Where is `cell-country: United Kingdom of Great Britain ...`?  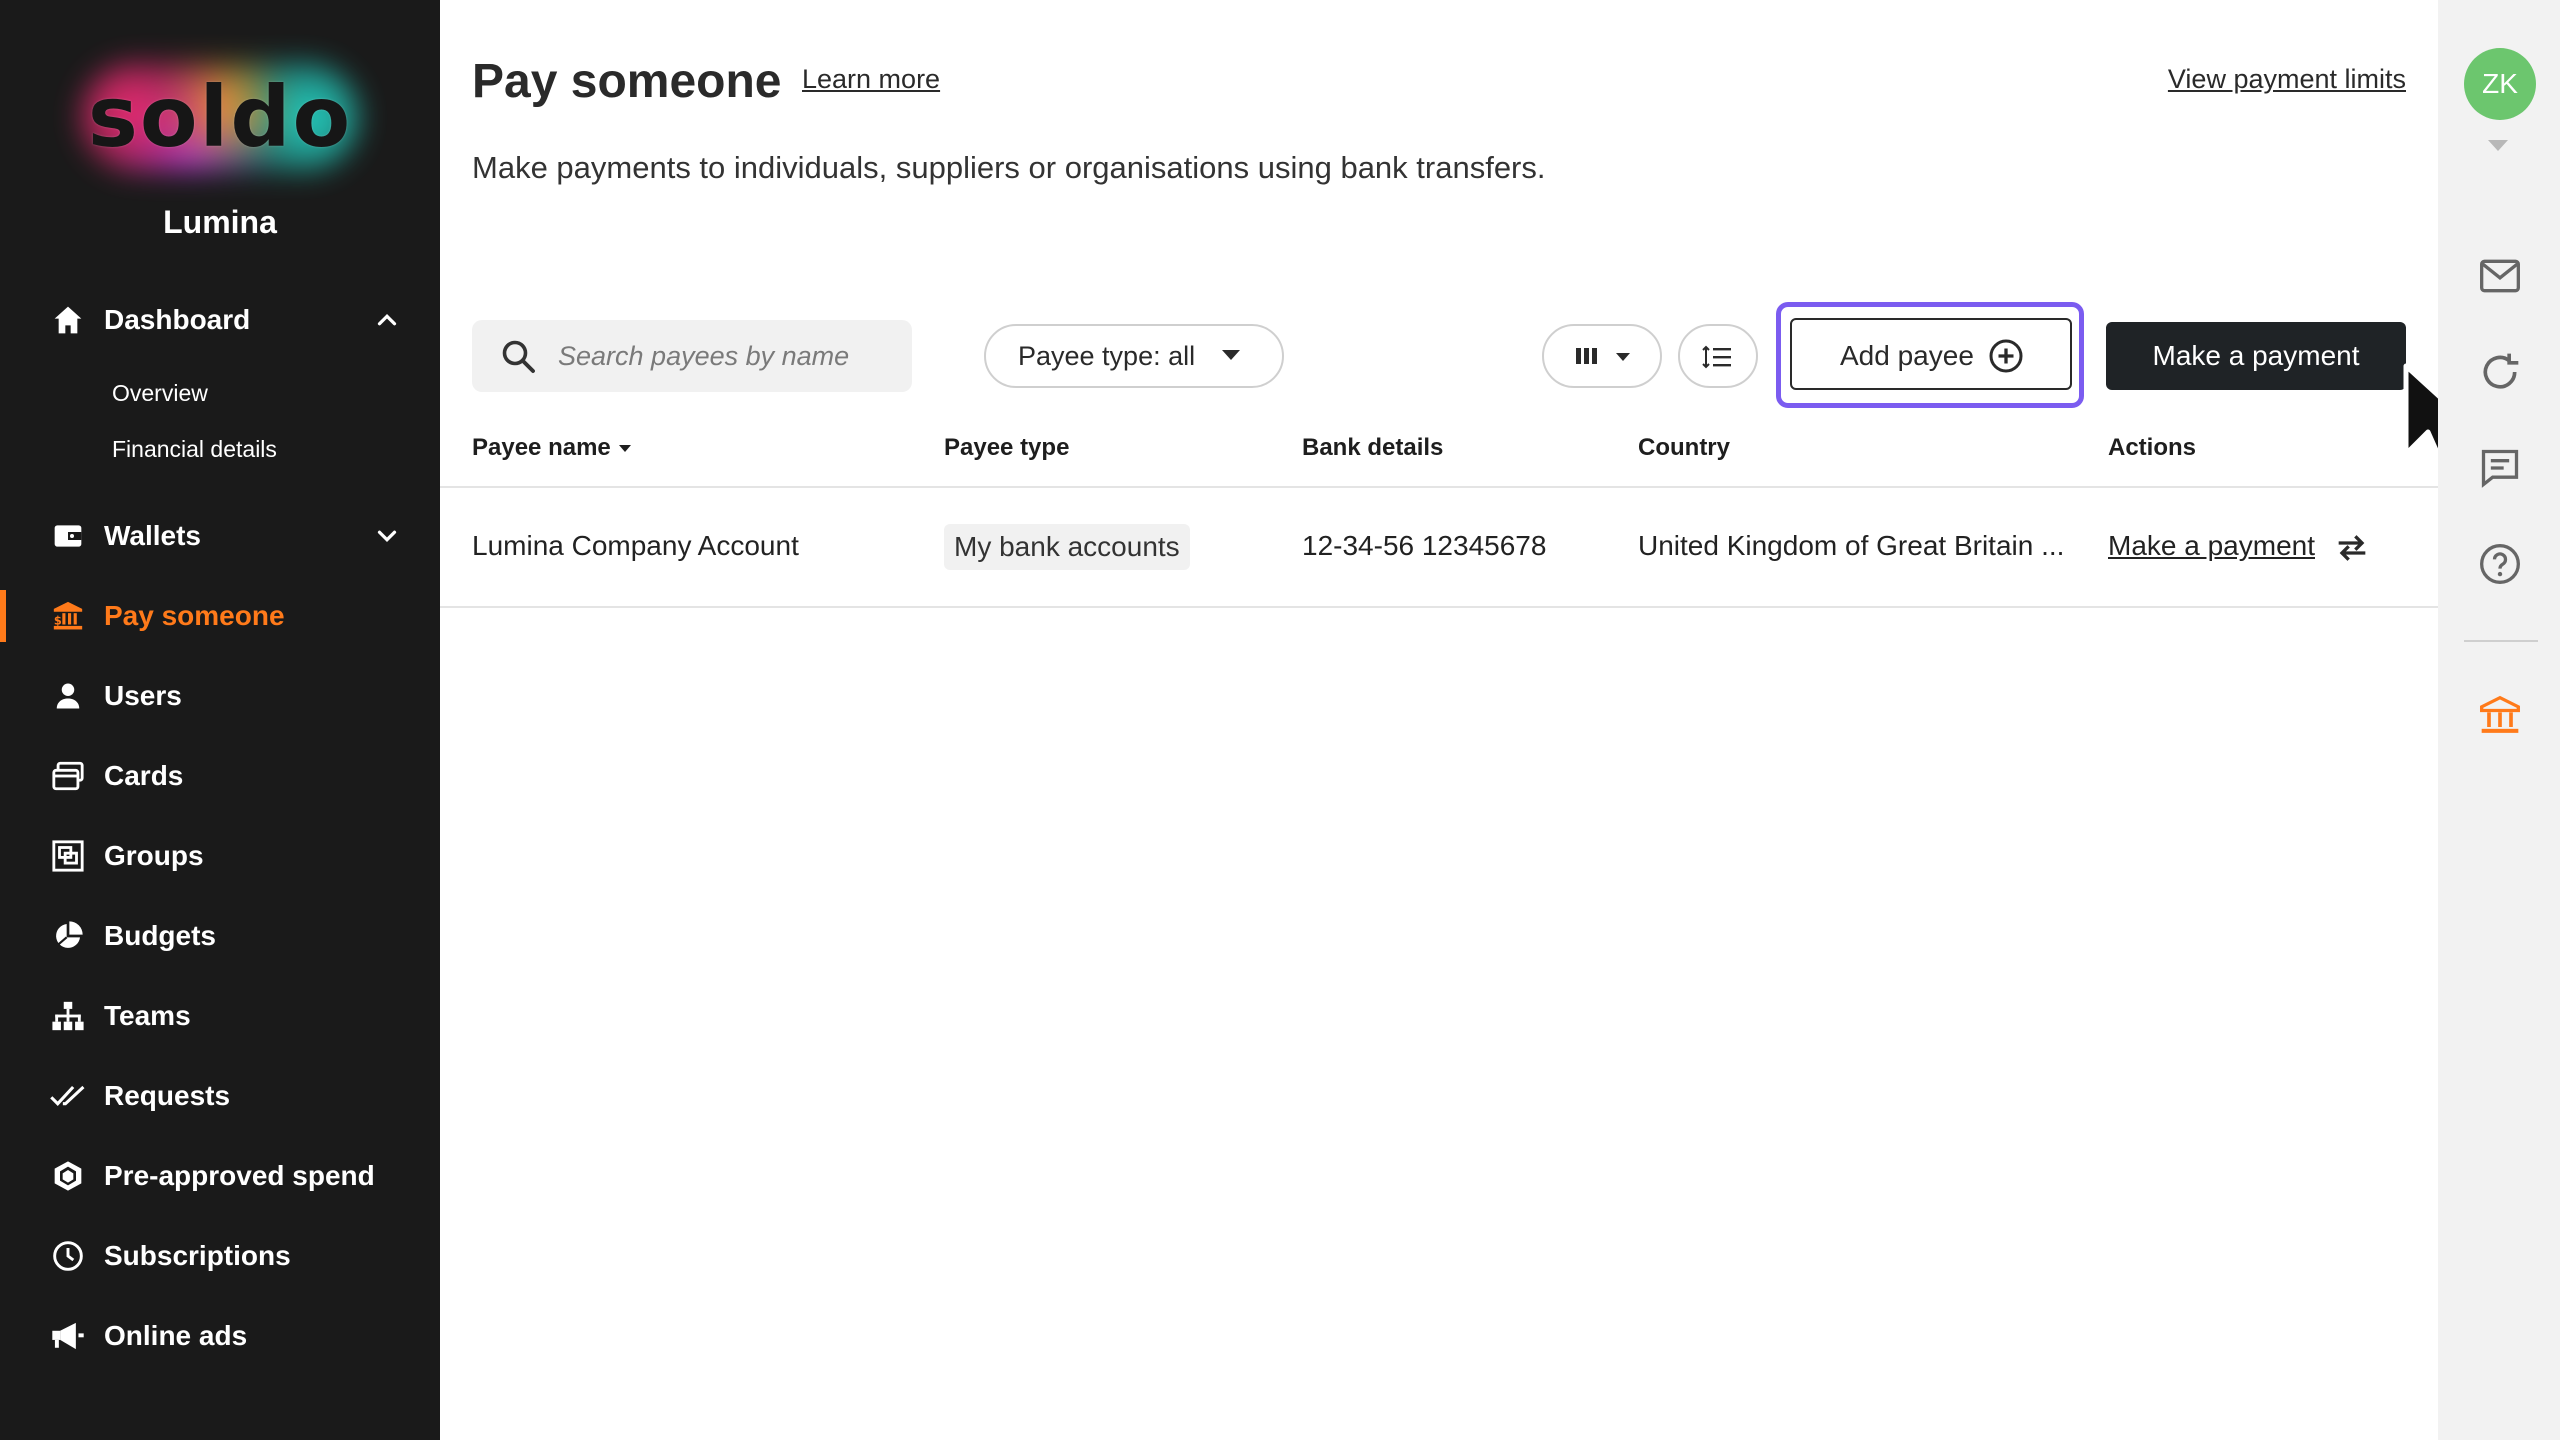 cell-country: United Kingdom of Great Britain ... is located at coordinates (1851, 545).